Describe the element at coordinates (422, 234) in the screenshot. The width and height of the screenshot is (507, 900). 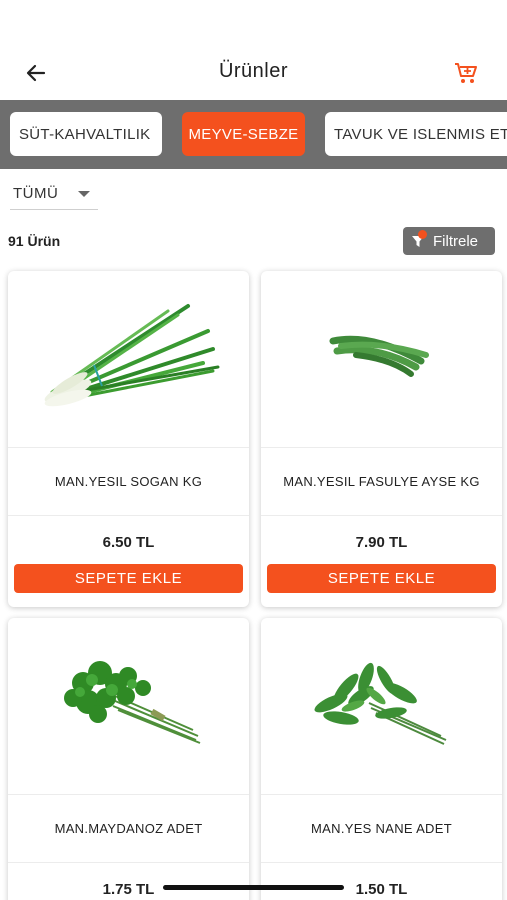
I see `filter-indicator-dot` at that location.